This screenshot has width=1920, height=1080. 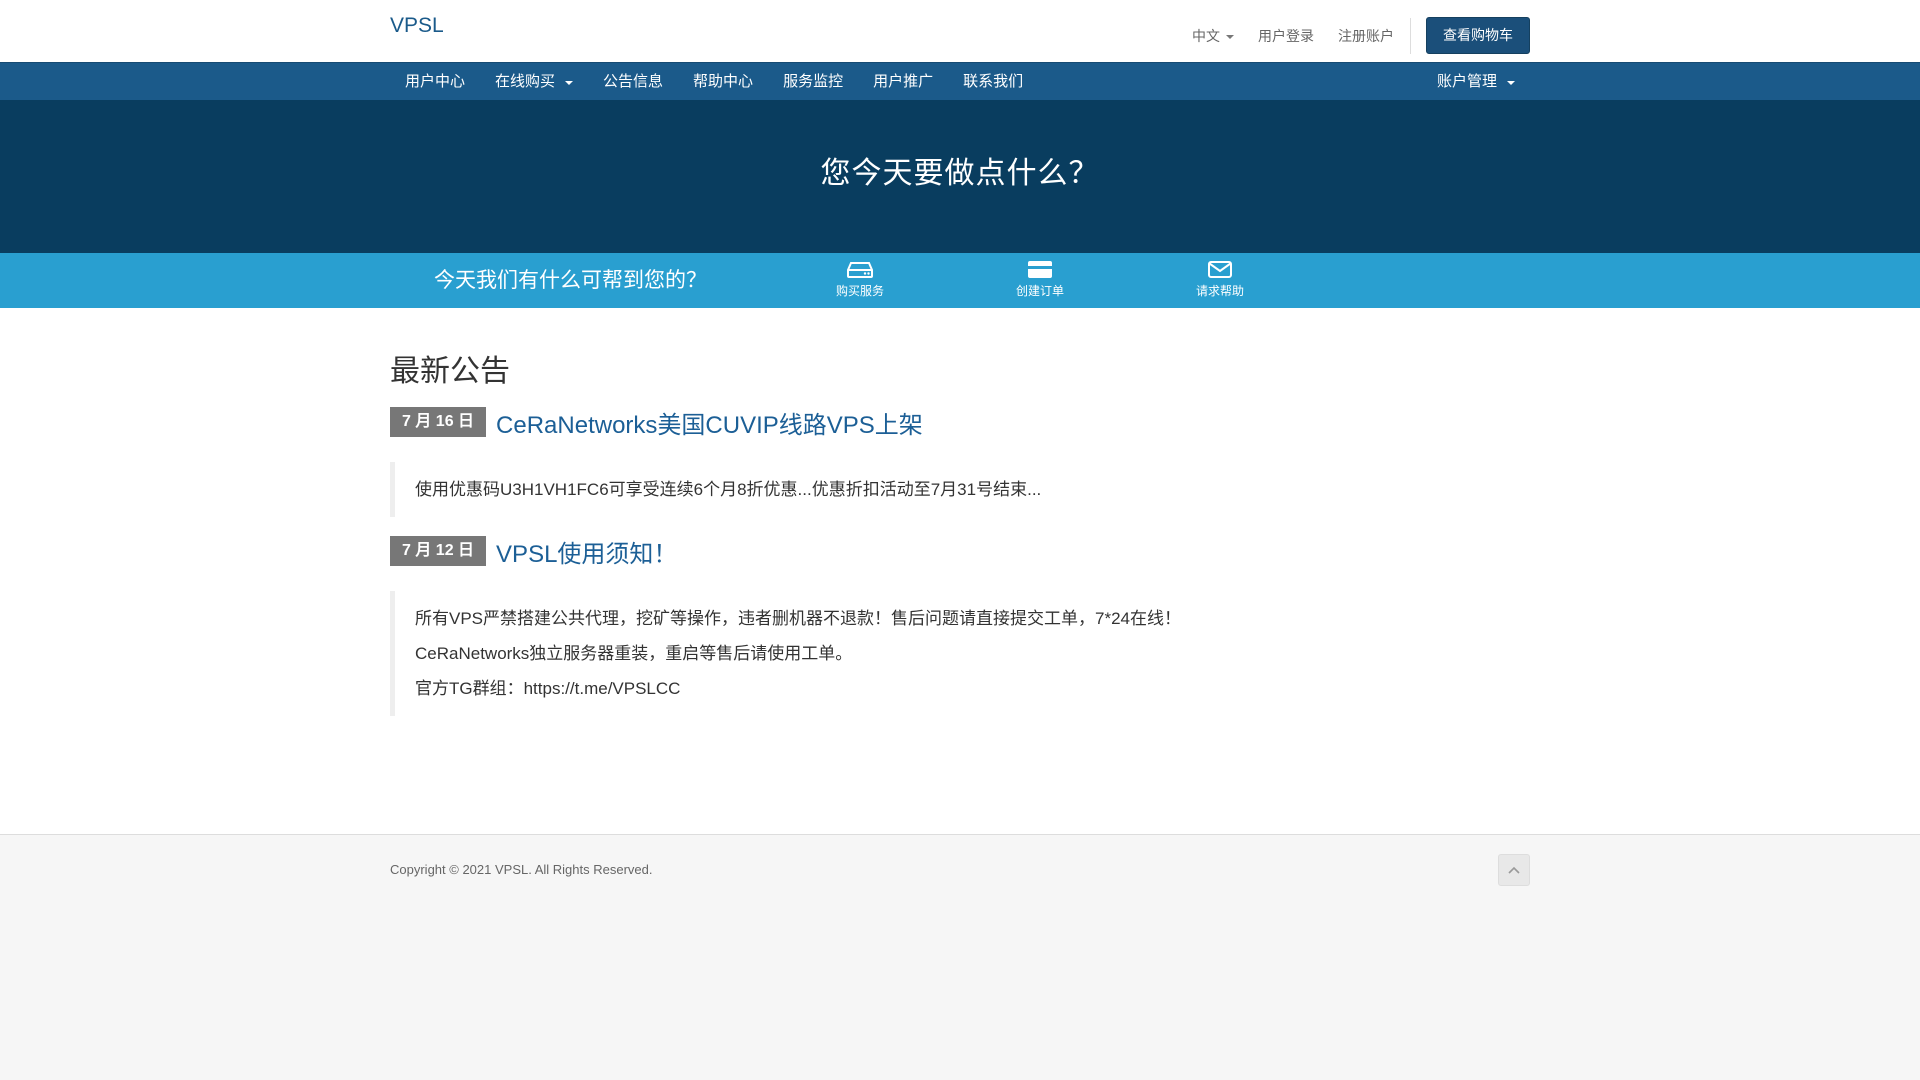 I want to click on server-icon, so click(x=860, y=270).